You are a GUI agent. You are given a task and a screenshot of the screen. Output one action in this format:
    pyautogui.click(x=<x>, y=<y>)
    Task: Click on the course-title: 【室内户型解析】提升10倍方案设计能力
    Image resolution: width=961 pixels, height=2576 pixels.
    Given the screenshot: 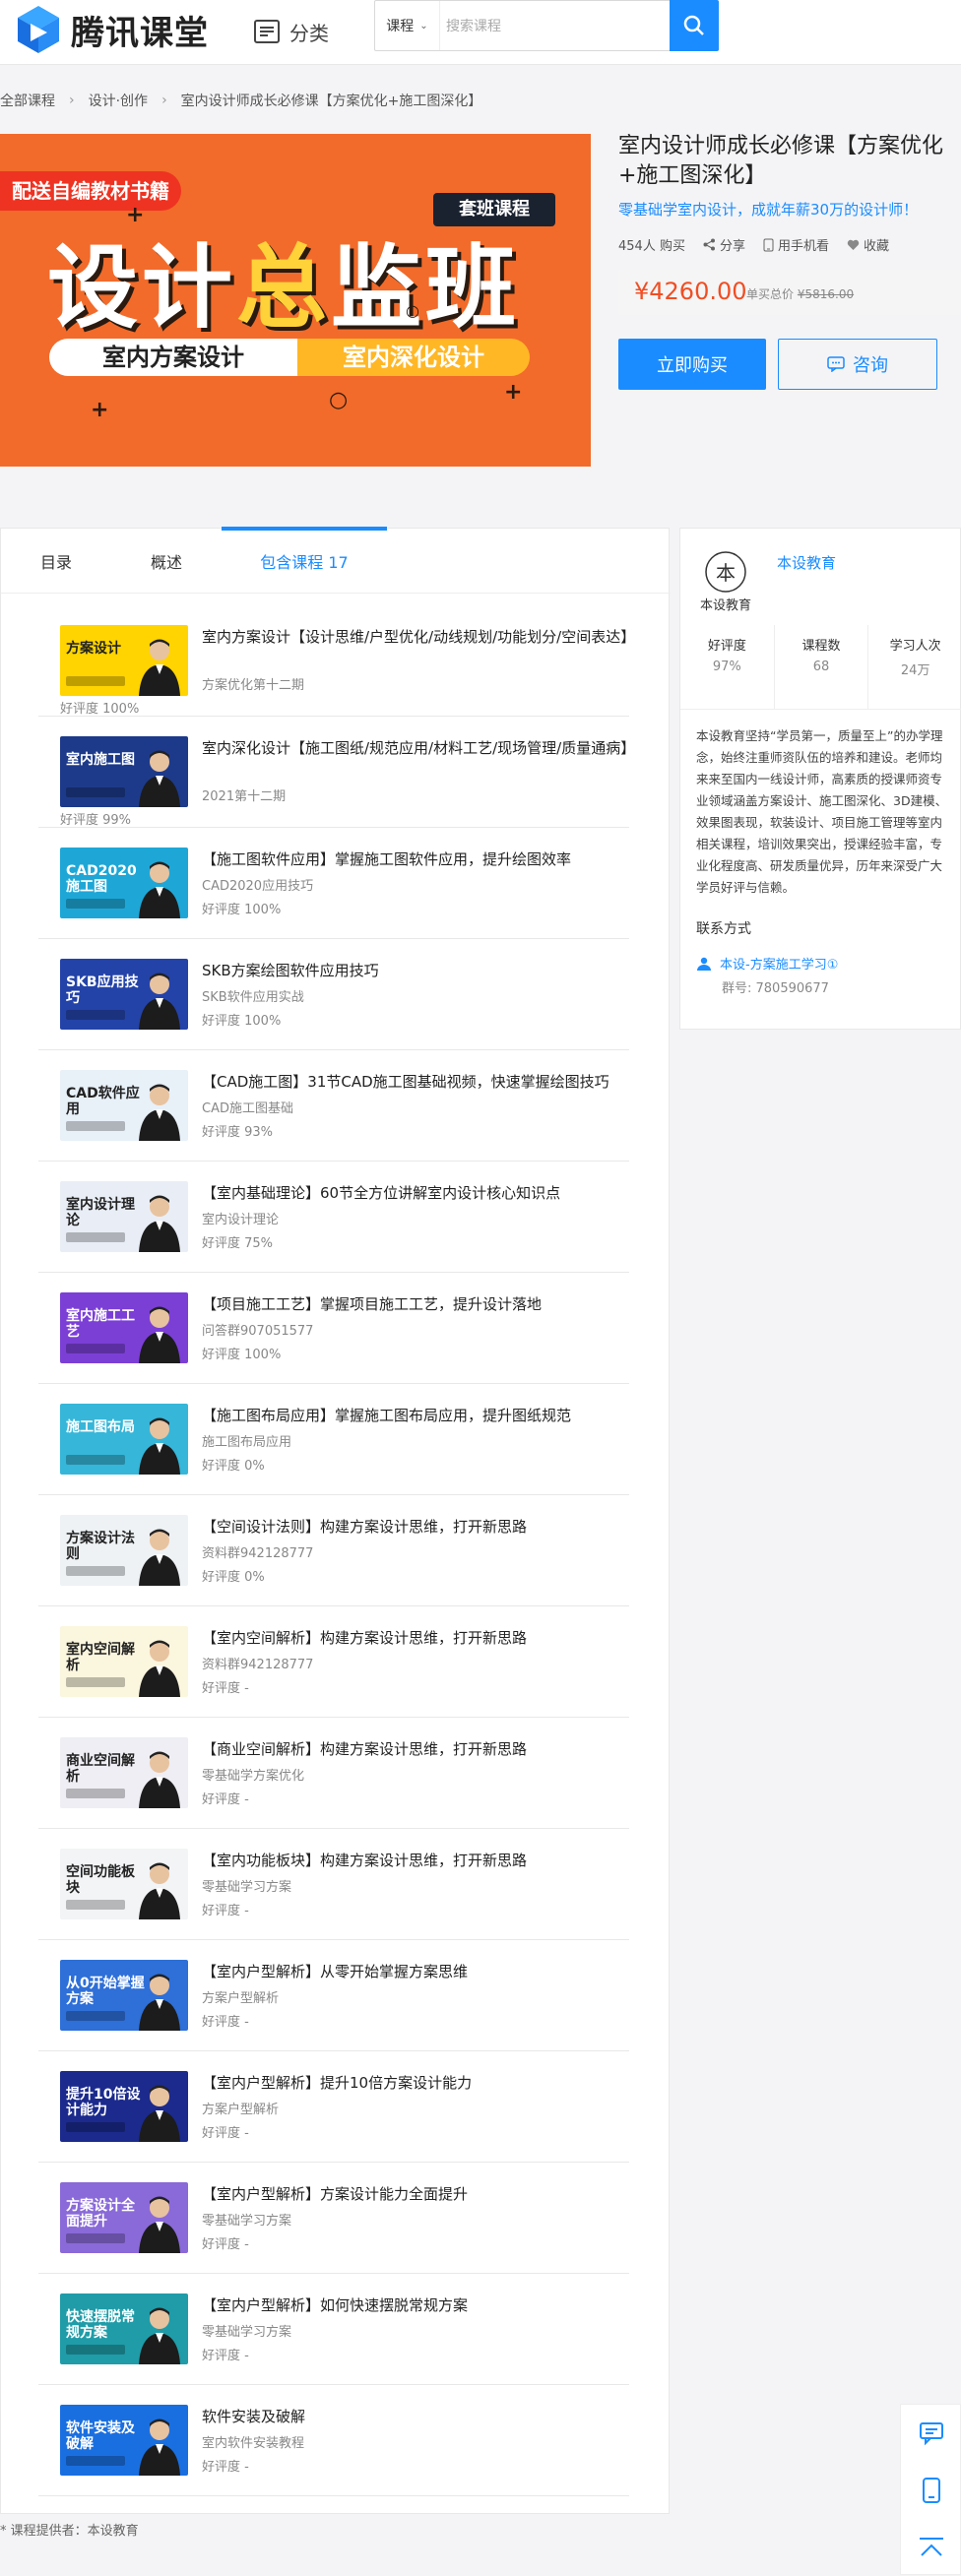 What is the action you would take?
    pyautogui.click(x=415, y=2083)
    